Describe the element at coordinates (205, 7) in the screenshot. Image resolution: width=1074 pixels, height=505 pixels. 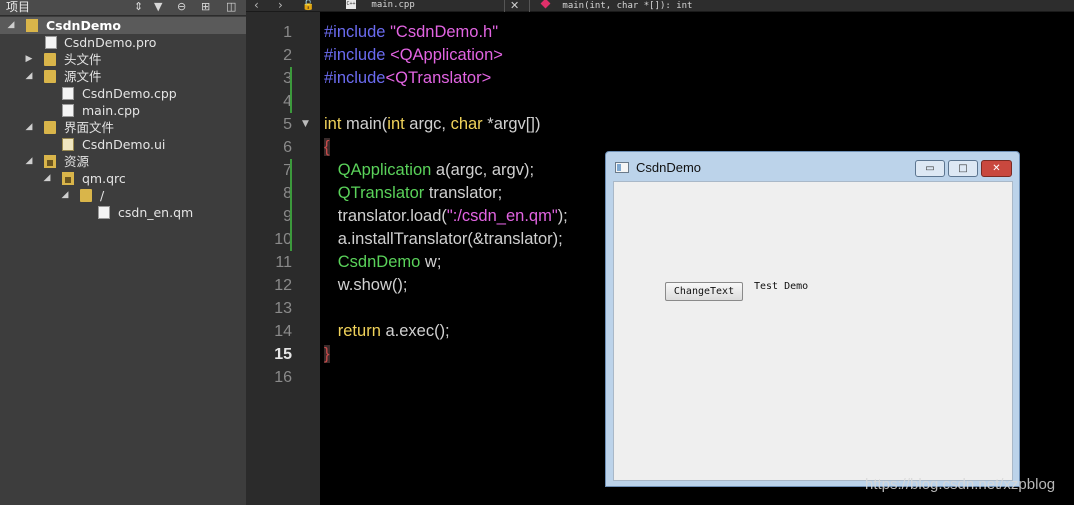
I see `split-icon: ⊞` at that location.